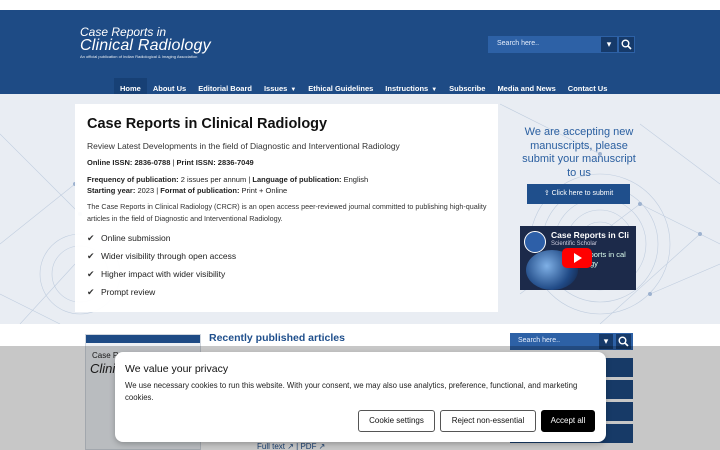 The image size is (720, 450). What do you see at coordinates (225, 88) in the screenshot?
I see `nav-label: Editorial Board` at bounding box center [225, 88].